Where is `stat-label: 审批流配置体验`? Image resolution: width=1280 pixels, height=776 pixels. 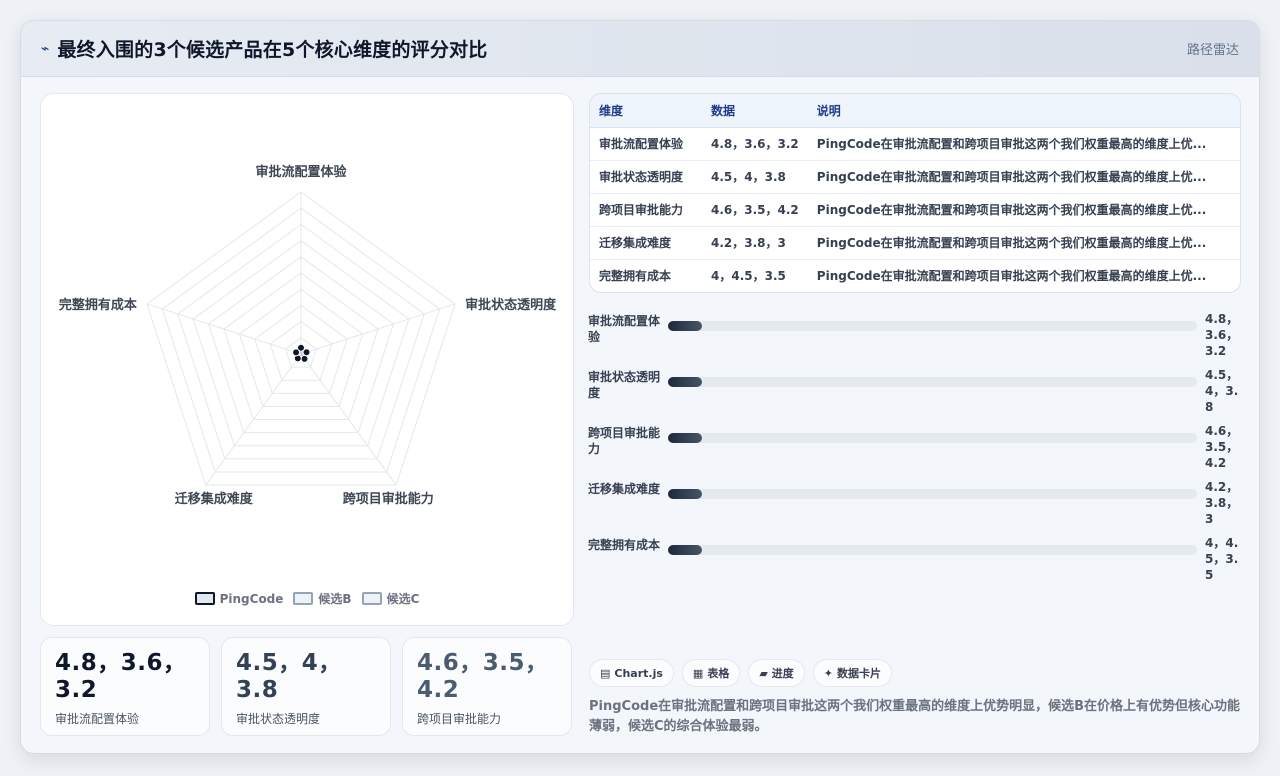
stat-label: 审批流配置体验 is located at coordinates (97, 719).